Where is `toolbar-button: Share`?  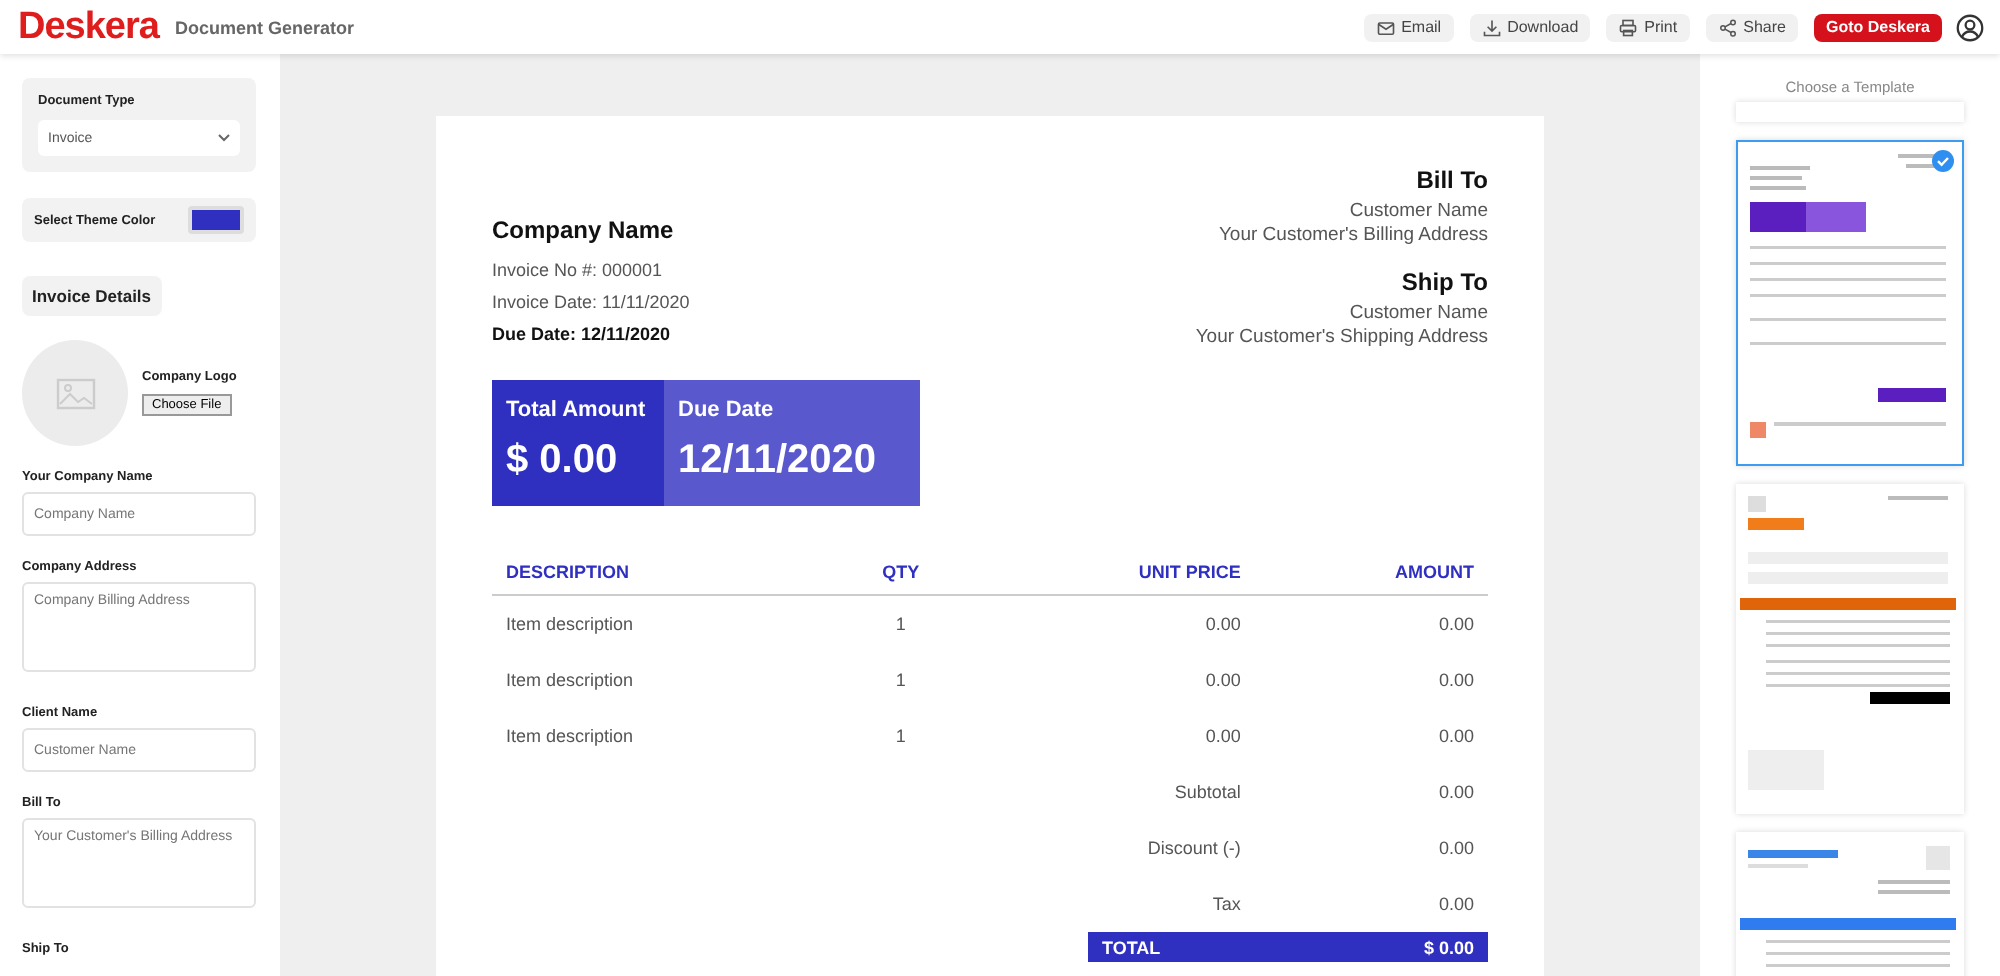
toolbar-button: Share is located at coordinates (1751, 27).